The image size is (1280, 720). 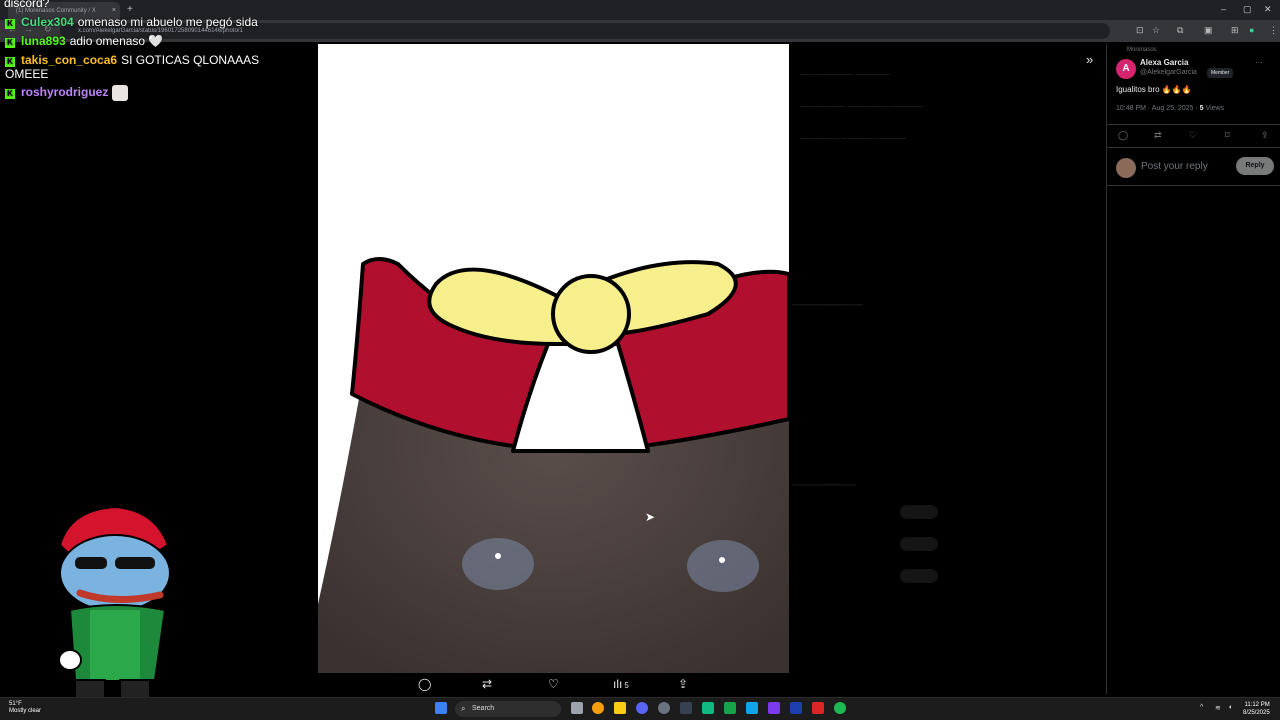 What do you see at coordinates (1251, 30) in the screenshot?
I see `profile-icon: ●` at bounding box center [1251, 30].